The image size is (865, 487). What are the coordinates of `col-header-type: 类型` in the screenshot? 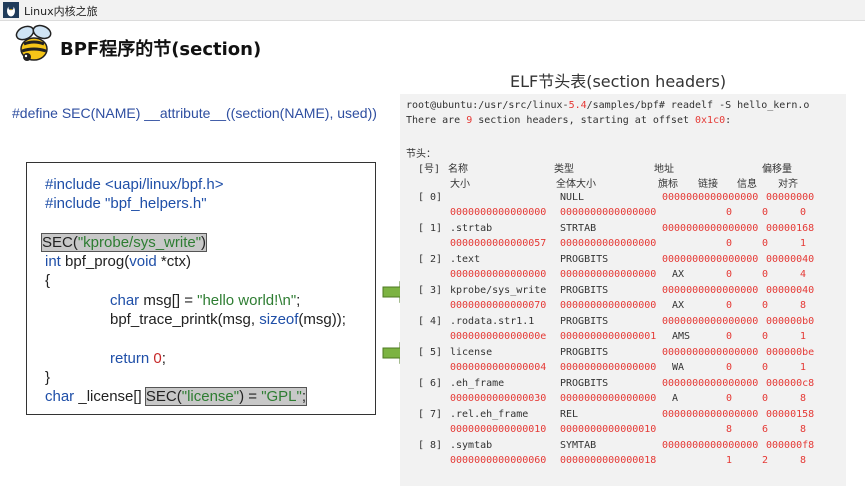 It's located at (564, 169).